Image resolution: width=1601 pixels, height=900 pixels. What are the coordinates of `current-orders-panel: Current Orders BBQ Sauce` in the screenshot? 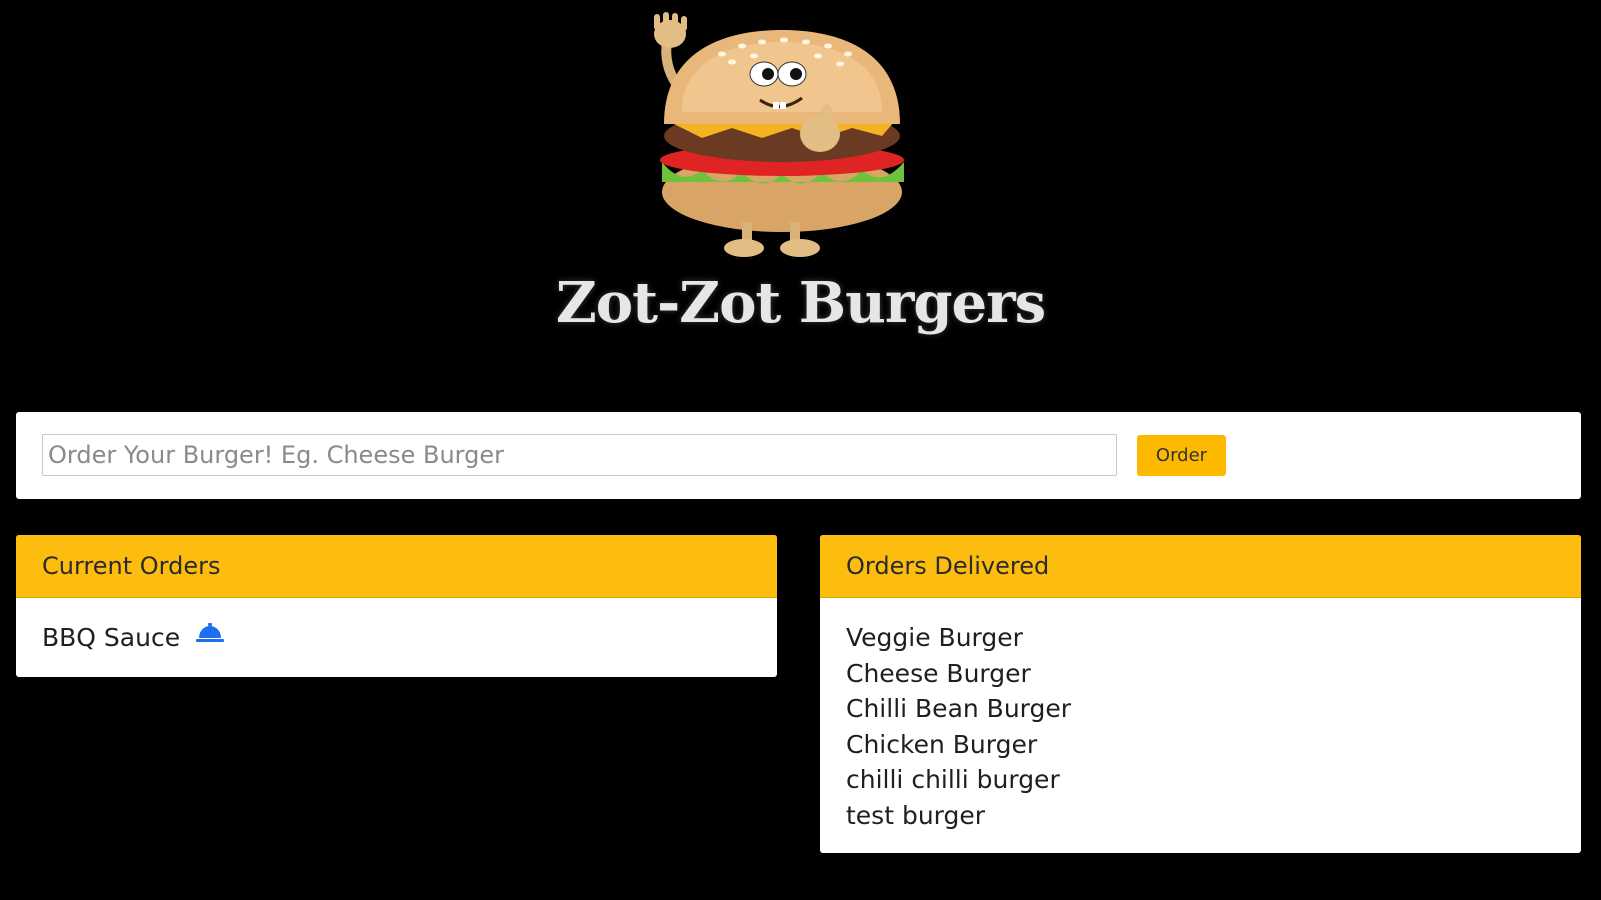 It's located at (396, 606).